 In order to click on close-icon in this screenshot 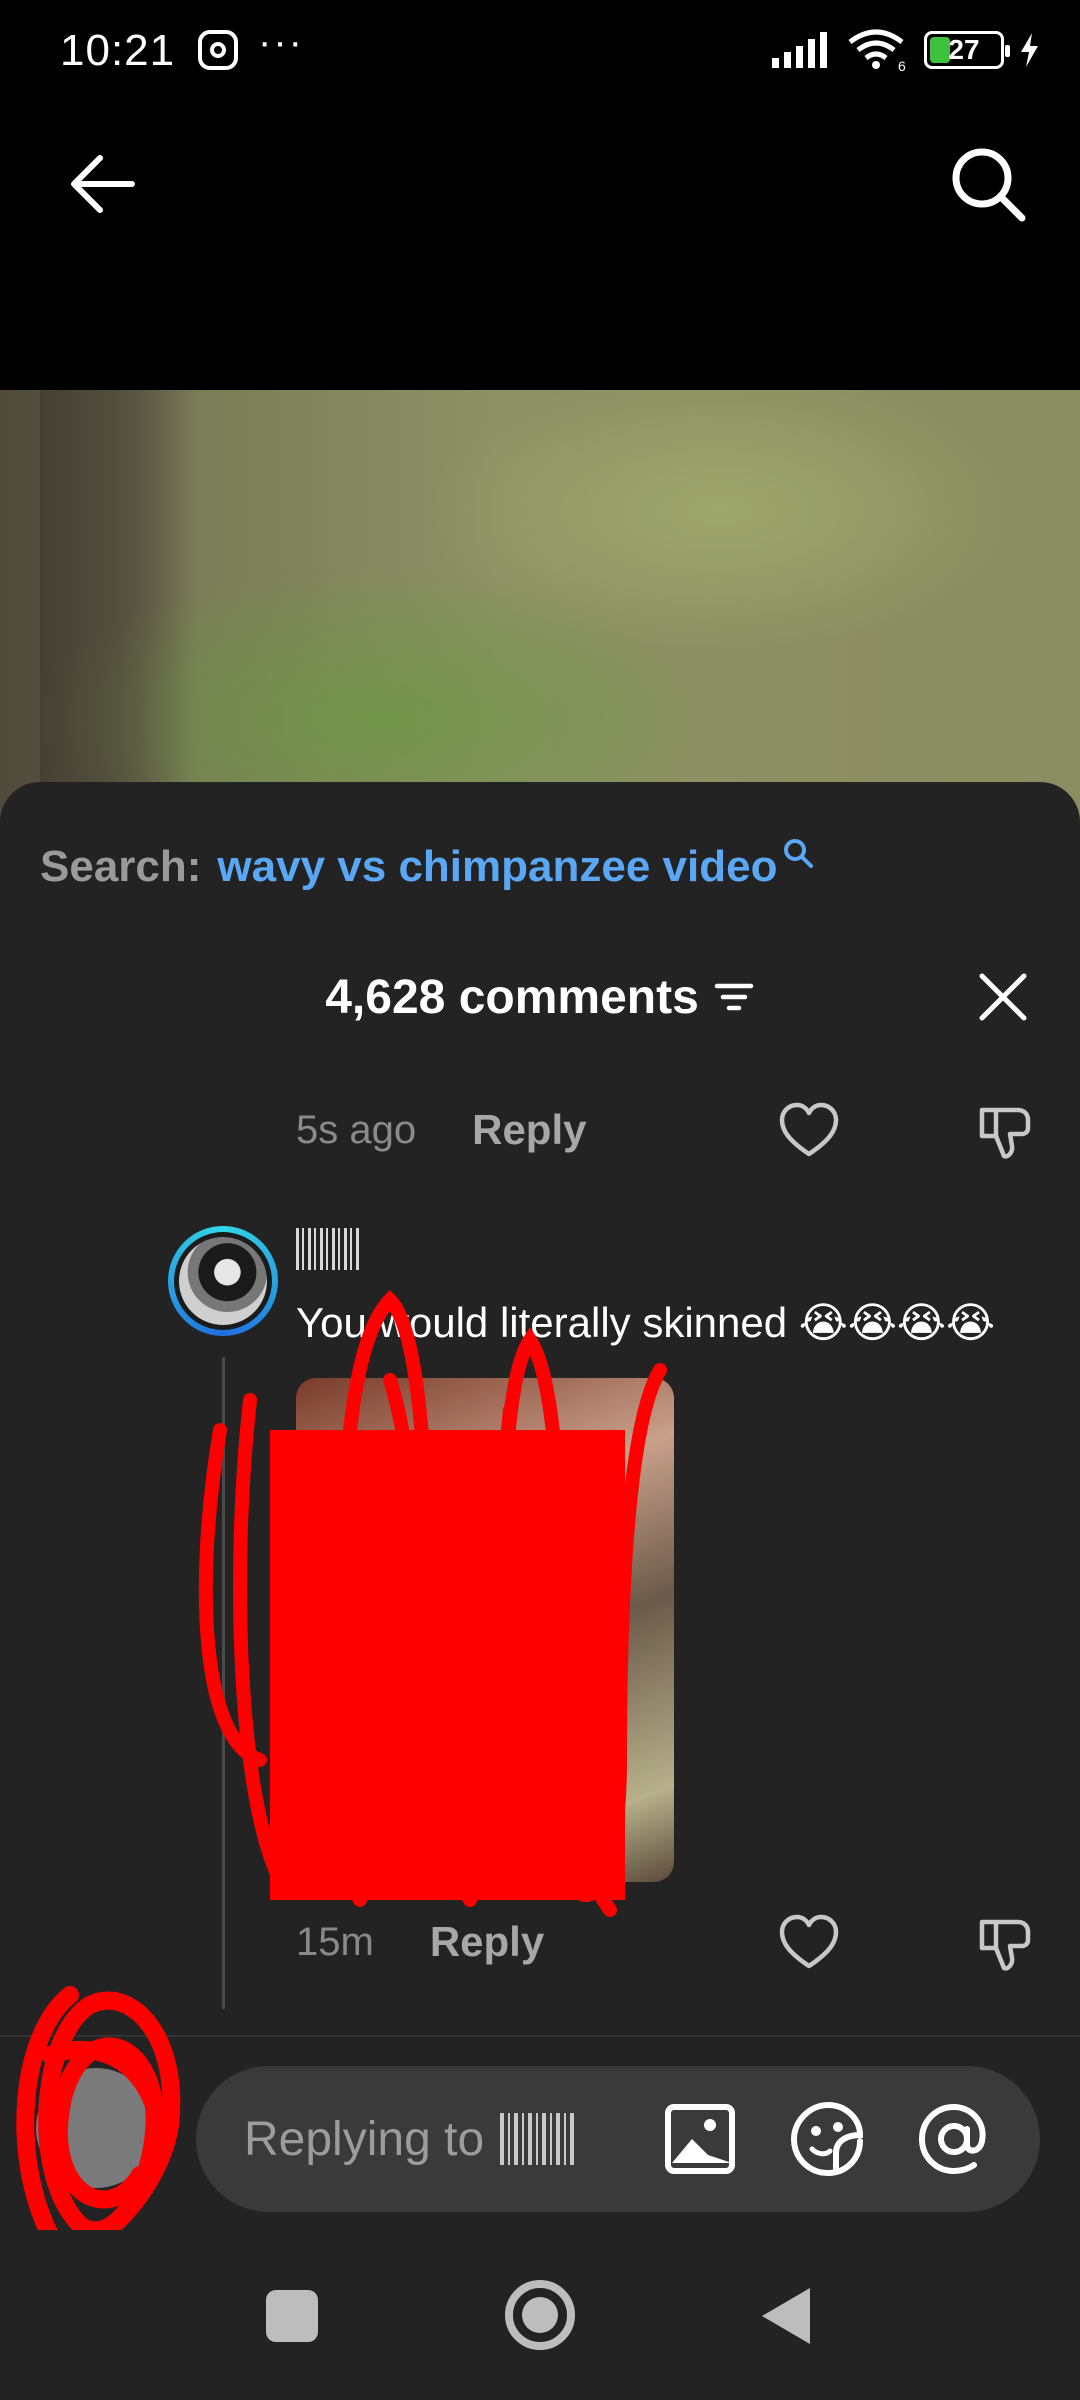, I will do `click(1003, 997)`.